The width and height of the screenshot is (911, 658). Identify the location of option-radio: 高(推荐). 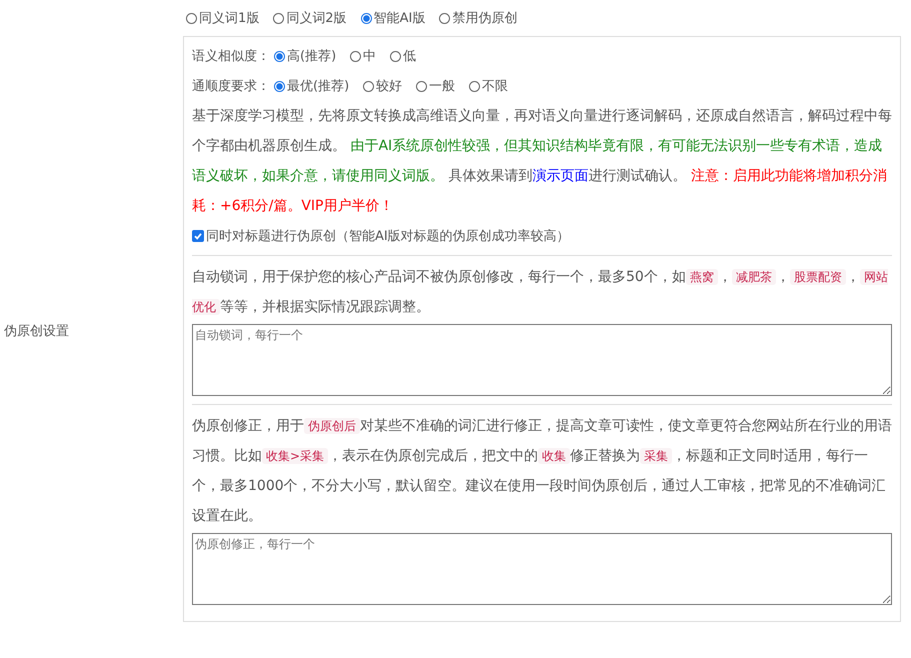
(305, 56).